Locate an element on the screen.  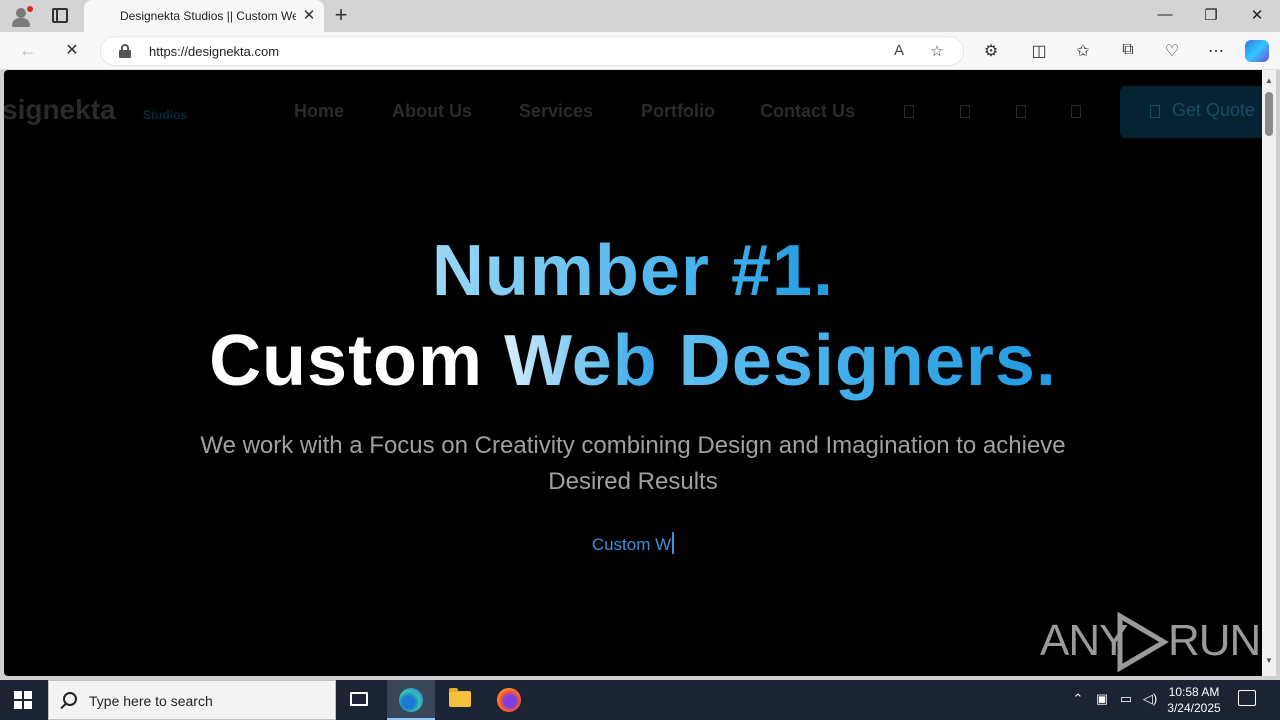
volume-icon: ◁) is located at coordinates (1150, 699).